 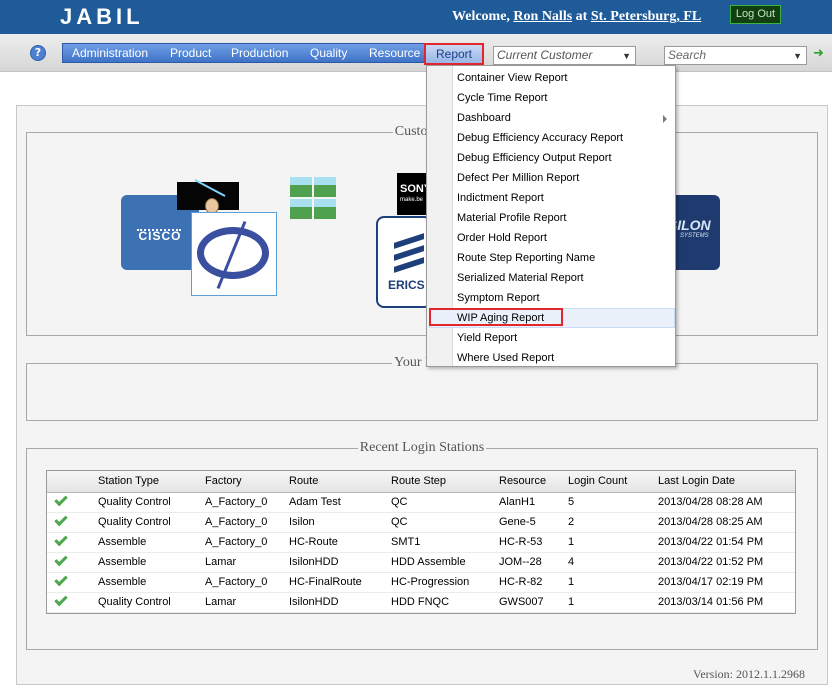 I want to click on menu-item-debug-efficiency-accuracy-report: Debug Efficiency Accuracy Report, so click(x=540, y=138).